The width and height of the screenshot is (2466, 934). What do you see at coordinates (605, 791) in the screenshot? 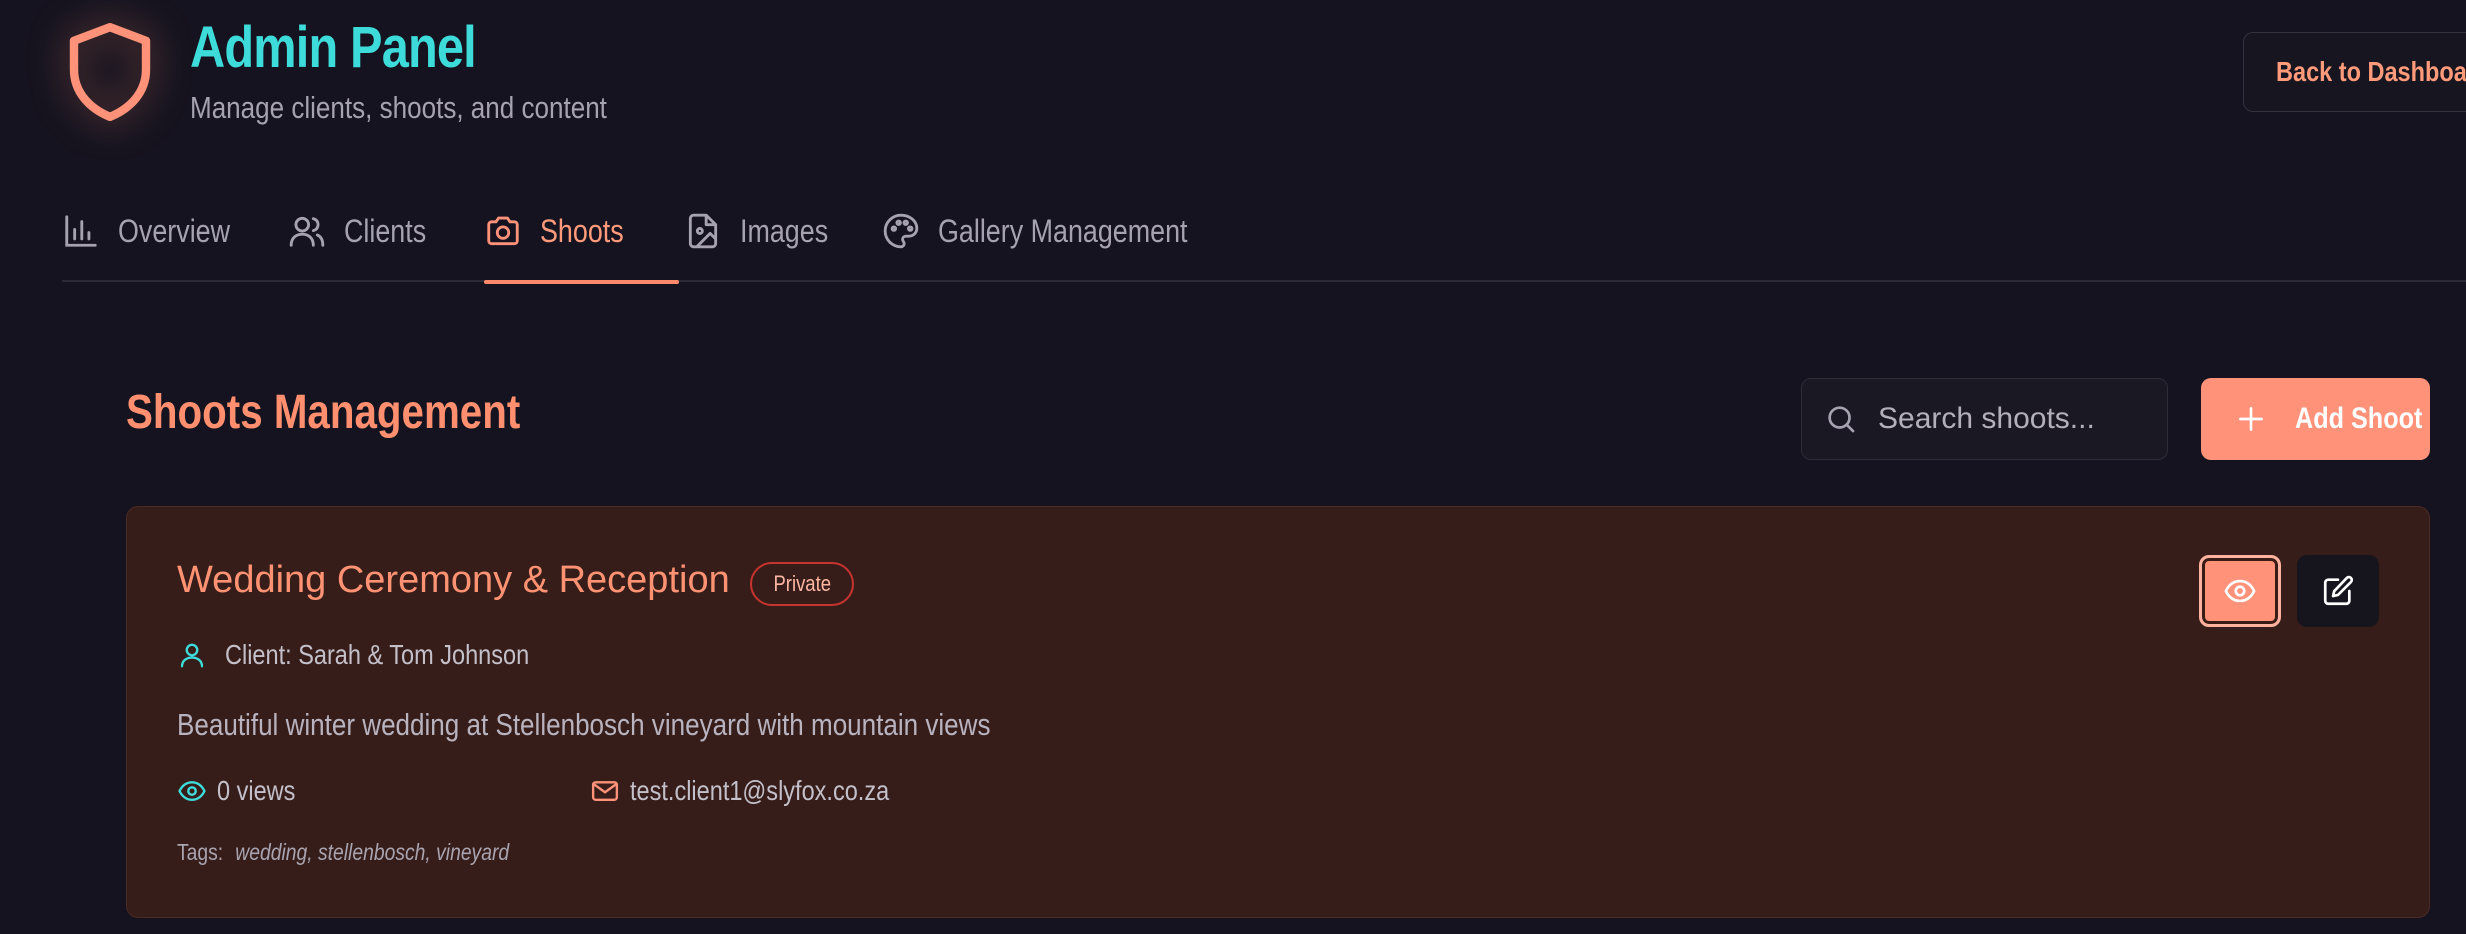
I see `mail-icon` at bounding box center [605, 791].